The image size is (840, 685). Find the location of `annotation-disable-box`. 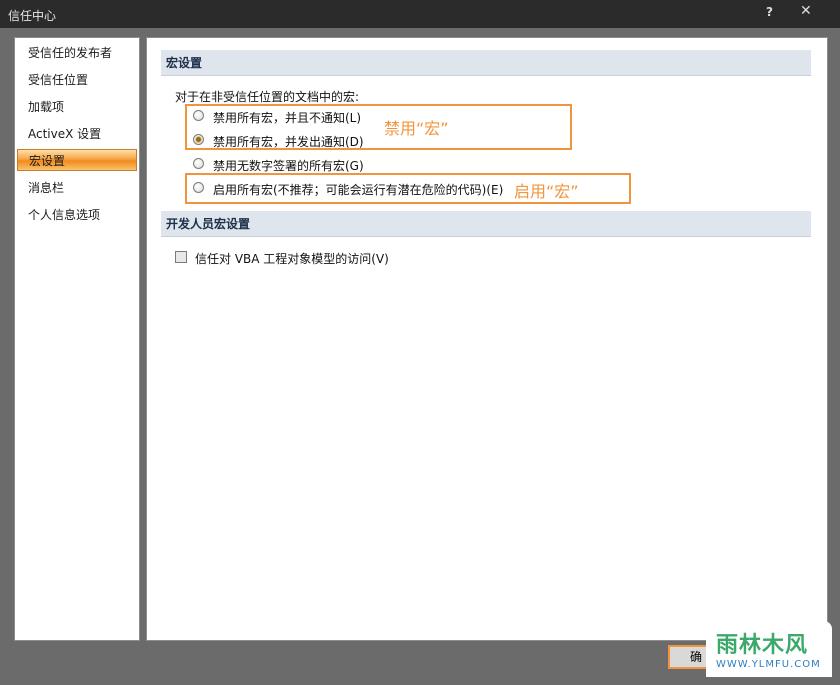

annotation-disable-box is located at coordinates (378, 127).